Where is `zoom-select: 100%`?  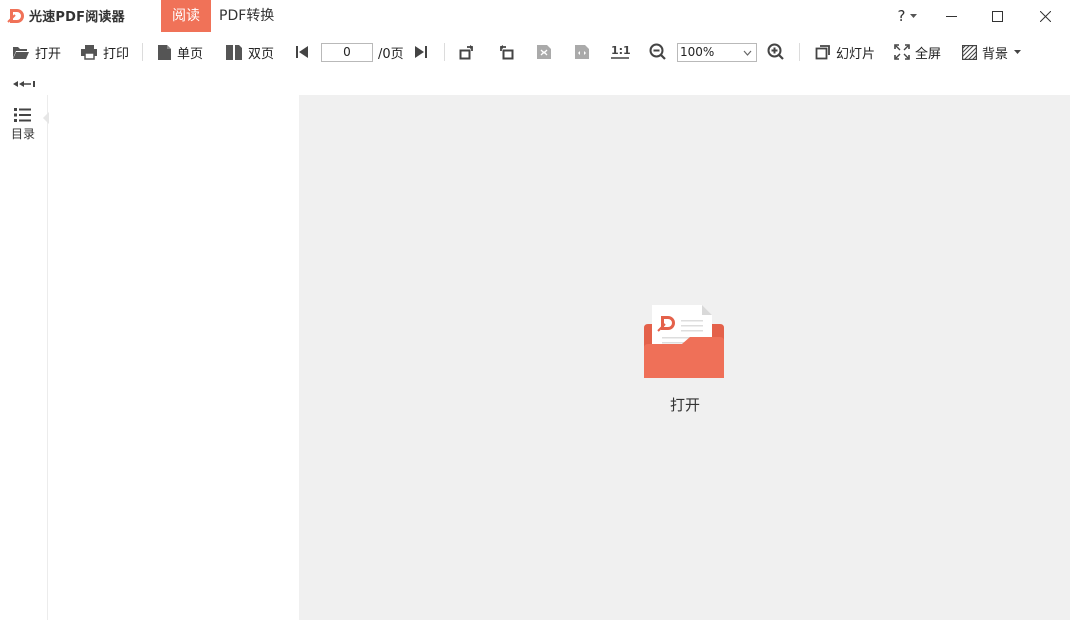
zoom-select: 100% is located at coordinates (717, 52).